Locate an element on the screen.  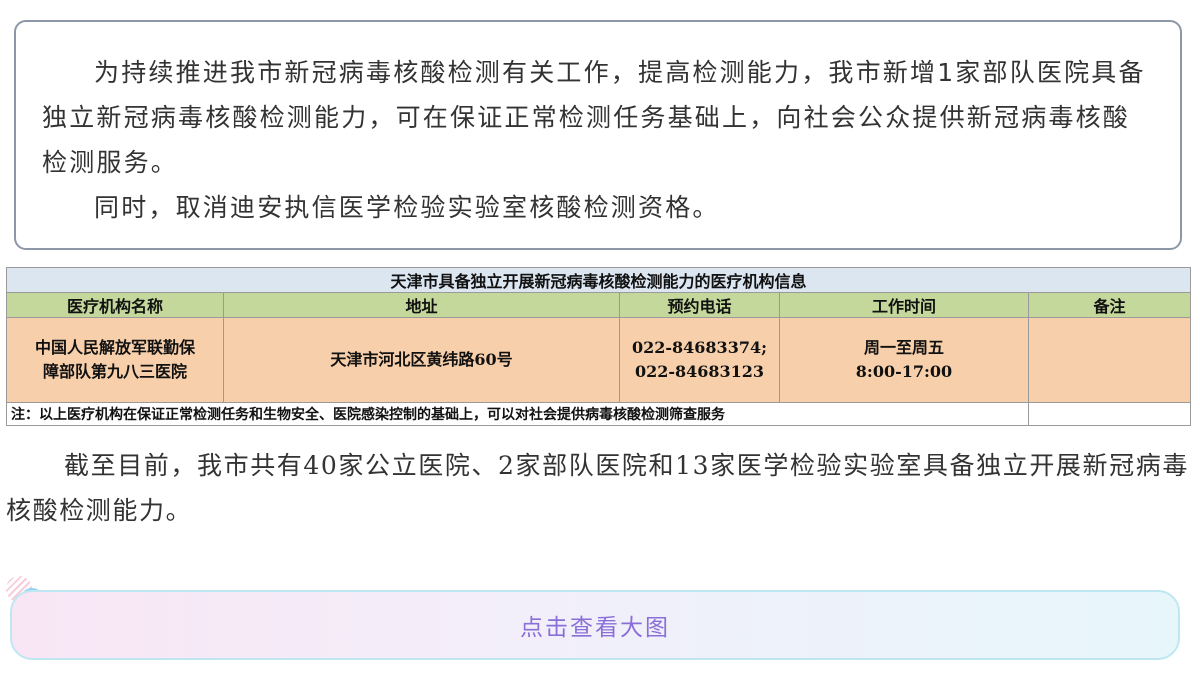
hours-line-2: 8:00-17:00 is located at coordinates (904, 371).